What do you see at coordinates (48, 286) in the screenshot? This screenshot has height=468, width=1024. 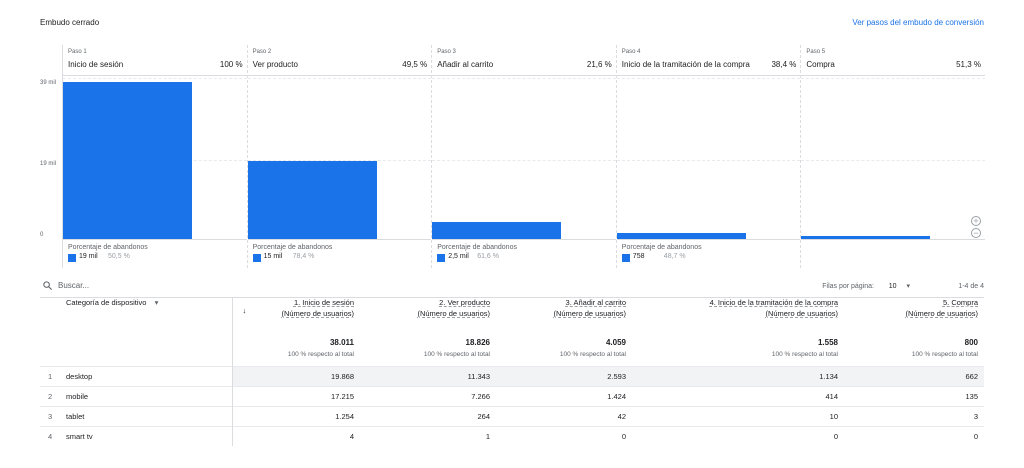 I see `search-icon` at bounding box center [48, 286].